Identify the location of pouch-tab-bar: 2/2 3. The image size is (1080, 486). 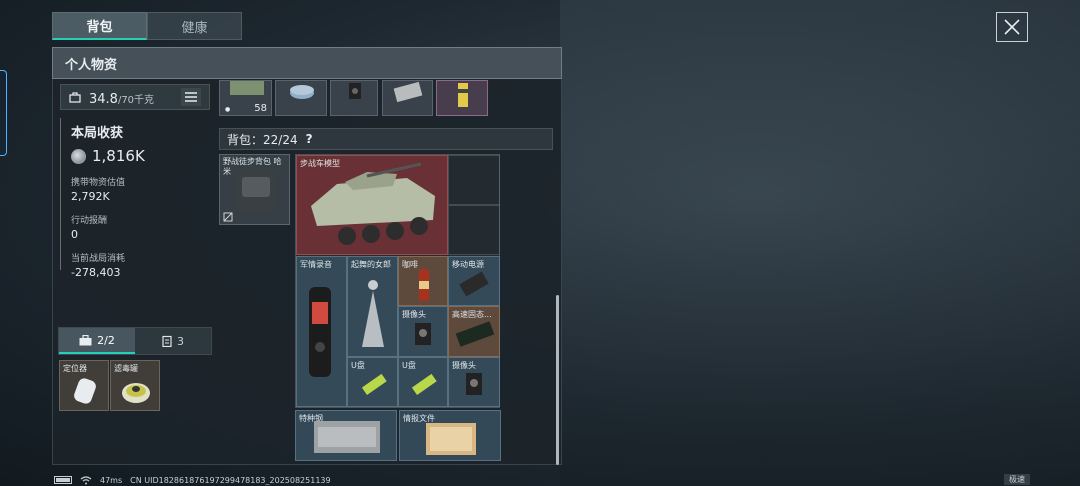
(135, 341).